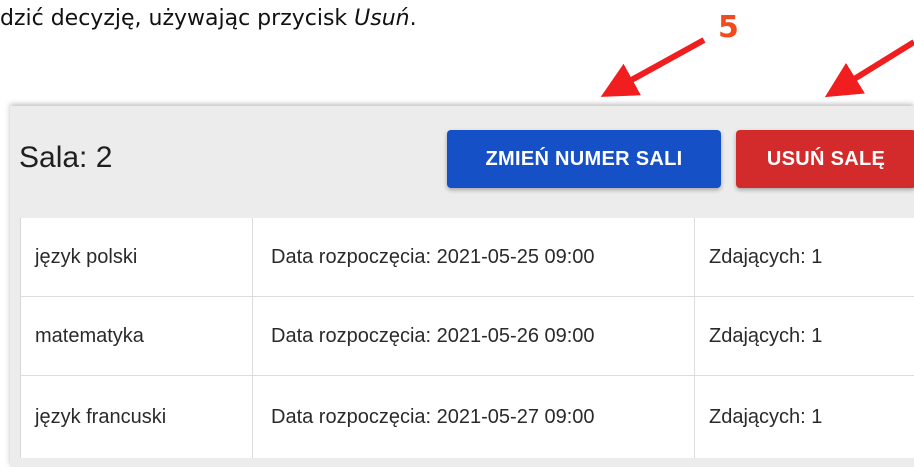  What do you see at coordinates (584, 159) in the screenshot?
I see `change-room-number-button: ZMIEŃ NUMER SALI` at bounding box center [584, 159].